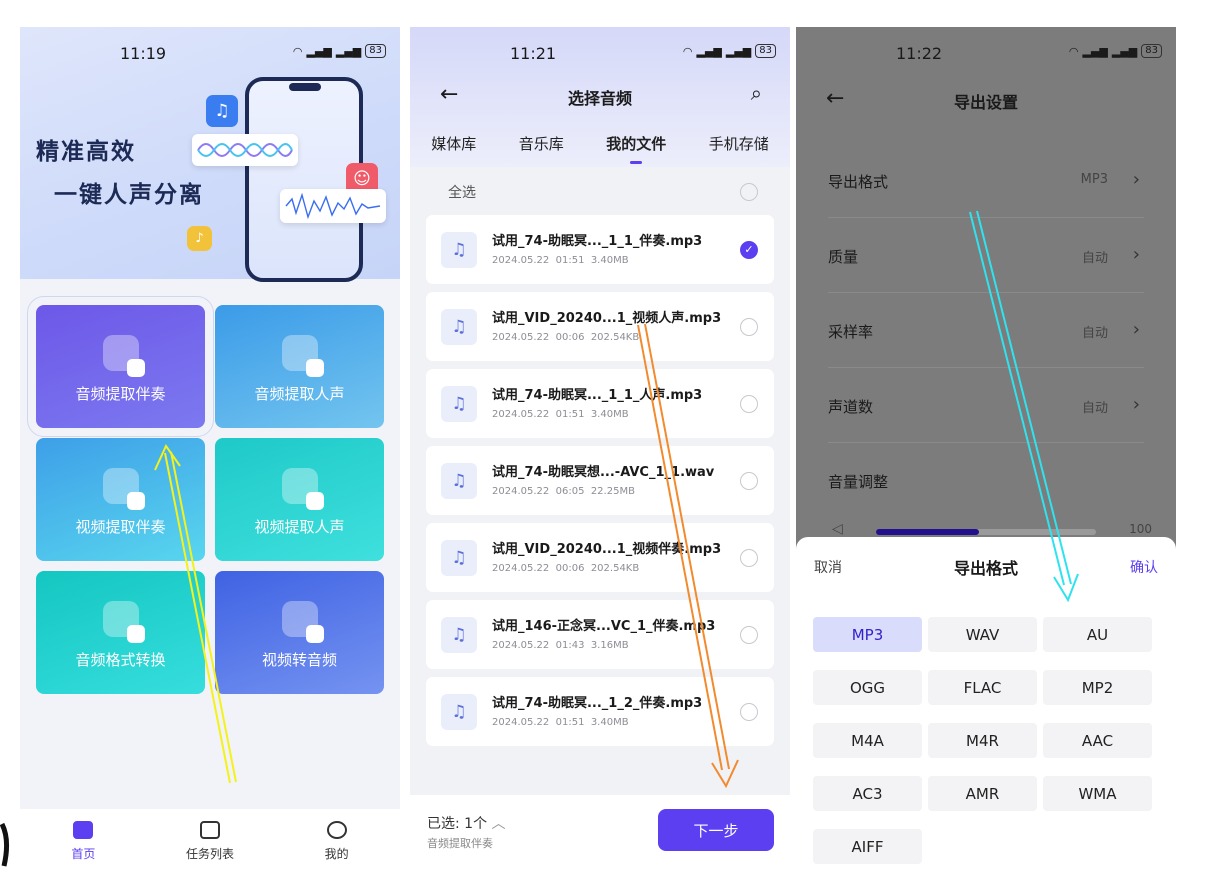 Image resolution: width=1205 pixels, height=890 pixels. I want to click on format-option-aiff: AIFF, so click(867, 846).